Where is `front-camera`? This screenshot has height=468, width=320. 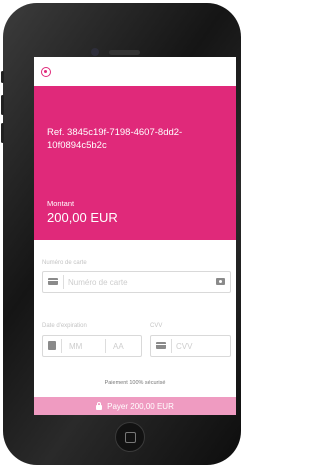
front-camera is located at coordinates (95, 52).